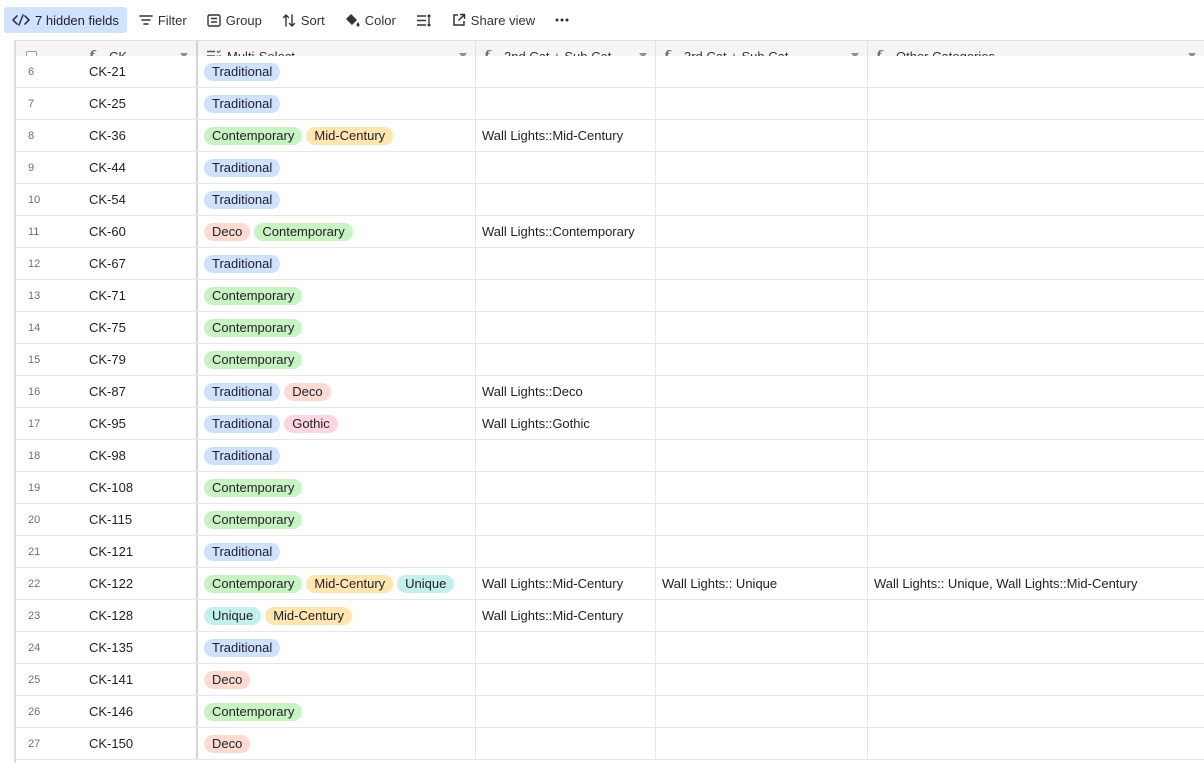  What do you see at coordinates (139, 679) in the screenshot?
I see `cell-ck: CK-141` at bounding box center [139, 679].